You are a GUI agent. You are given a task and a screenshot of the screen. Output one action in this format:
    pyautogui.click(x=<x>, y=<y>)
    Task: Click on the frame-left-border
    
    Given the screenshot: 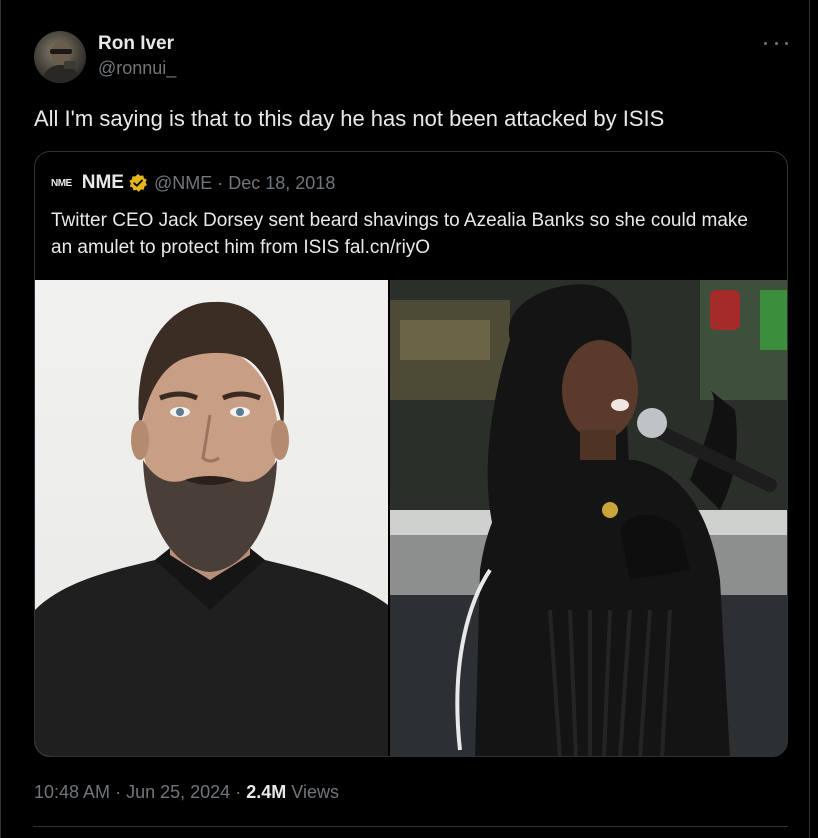 What is the action you would take?
    pyautogui.click(x=0, y=419)
    